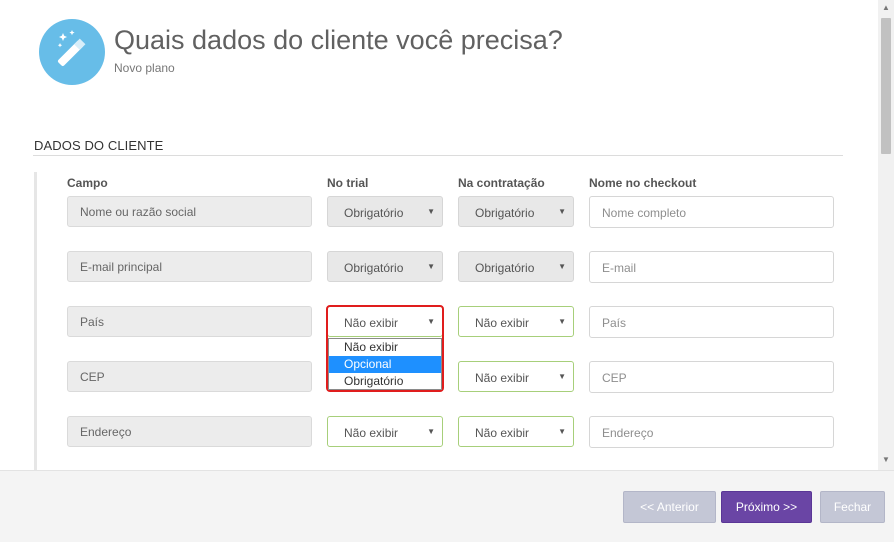  What do you see at coordinates (886, 86) in the screenshot?
I see `scrollbar-thumb` at bounding box center [886, 86].